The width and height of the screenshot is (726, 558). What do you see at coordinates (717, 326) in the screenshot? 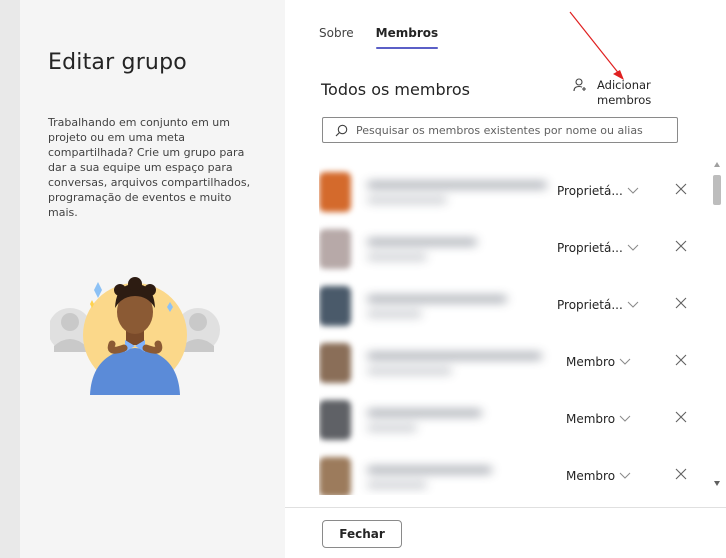
I see `members-scrollbar` at bounding box center [717, 326].